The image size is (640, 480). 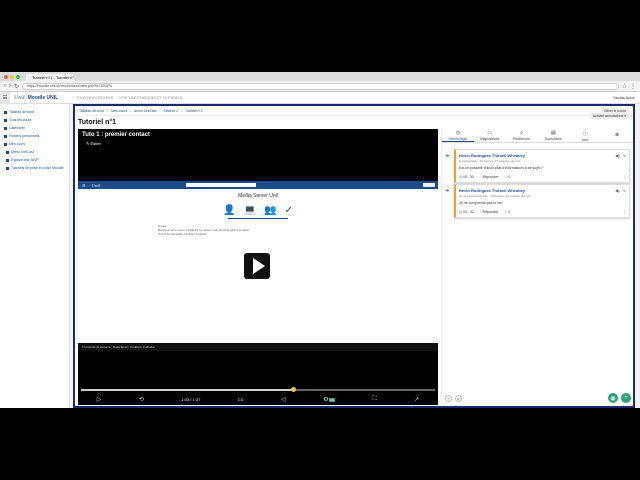 I want to click on panel-tab: ◷ Chronologie, so click(x=458, y=135).